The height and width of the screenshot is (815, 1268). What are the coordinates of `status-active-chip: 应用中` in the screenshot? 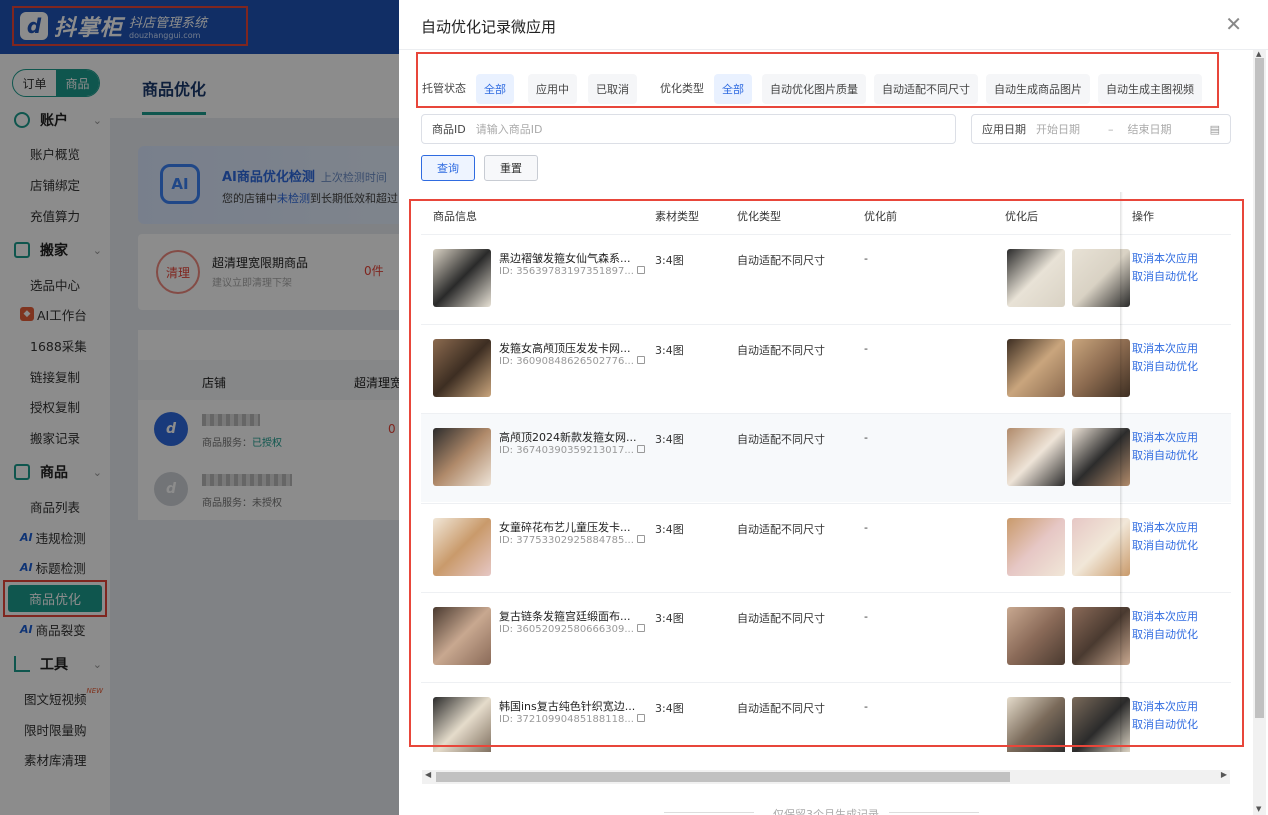 It's located at (552, 89).